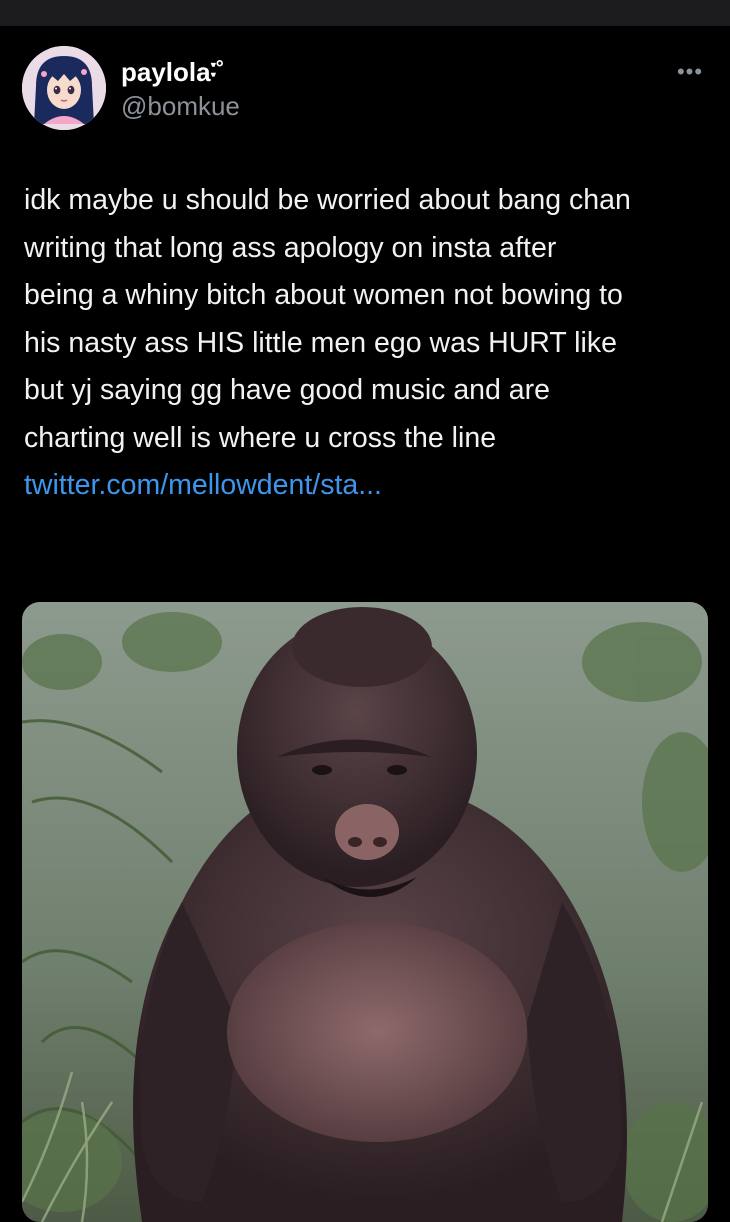 The image size is (730, 1222). What do you see at coordinates (287, 390) in the screenshot?
I see `tweet-text-line: but yj saying gg have good music and are` at bounding box center [287, 390].